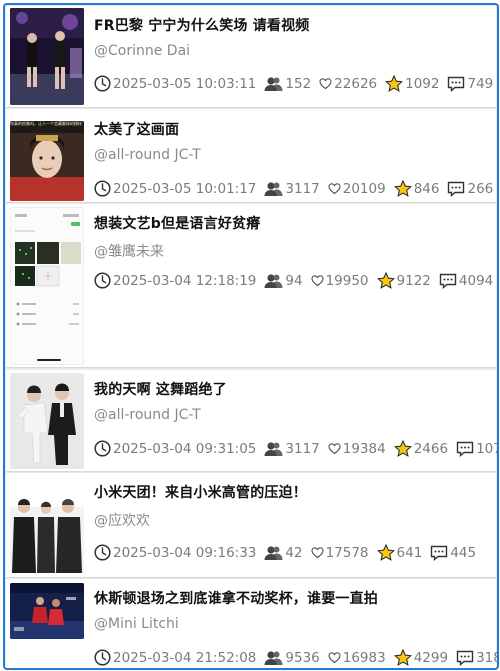 The image size is (500, 671). Describe the element at coordinates (431, 657) in the screenshot. I see `favorite-count: 4299` at that location.